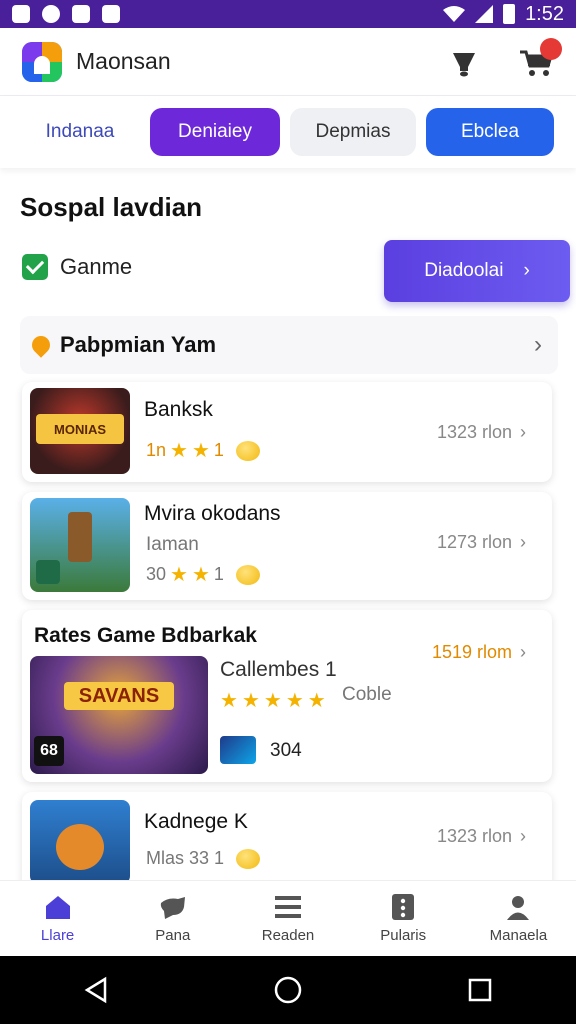 The image size is (576, 1024). I want to click on featured-header: Rates Game Bdbarkak, so click(145, 635).